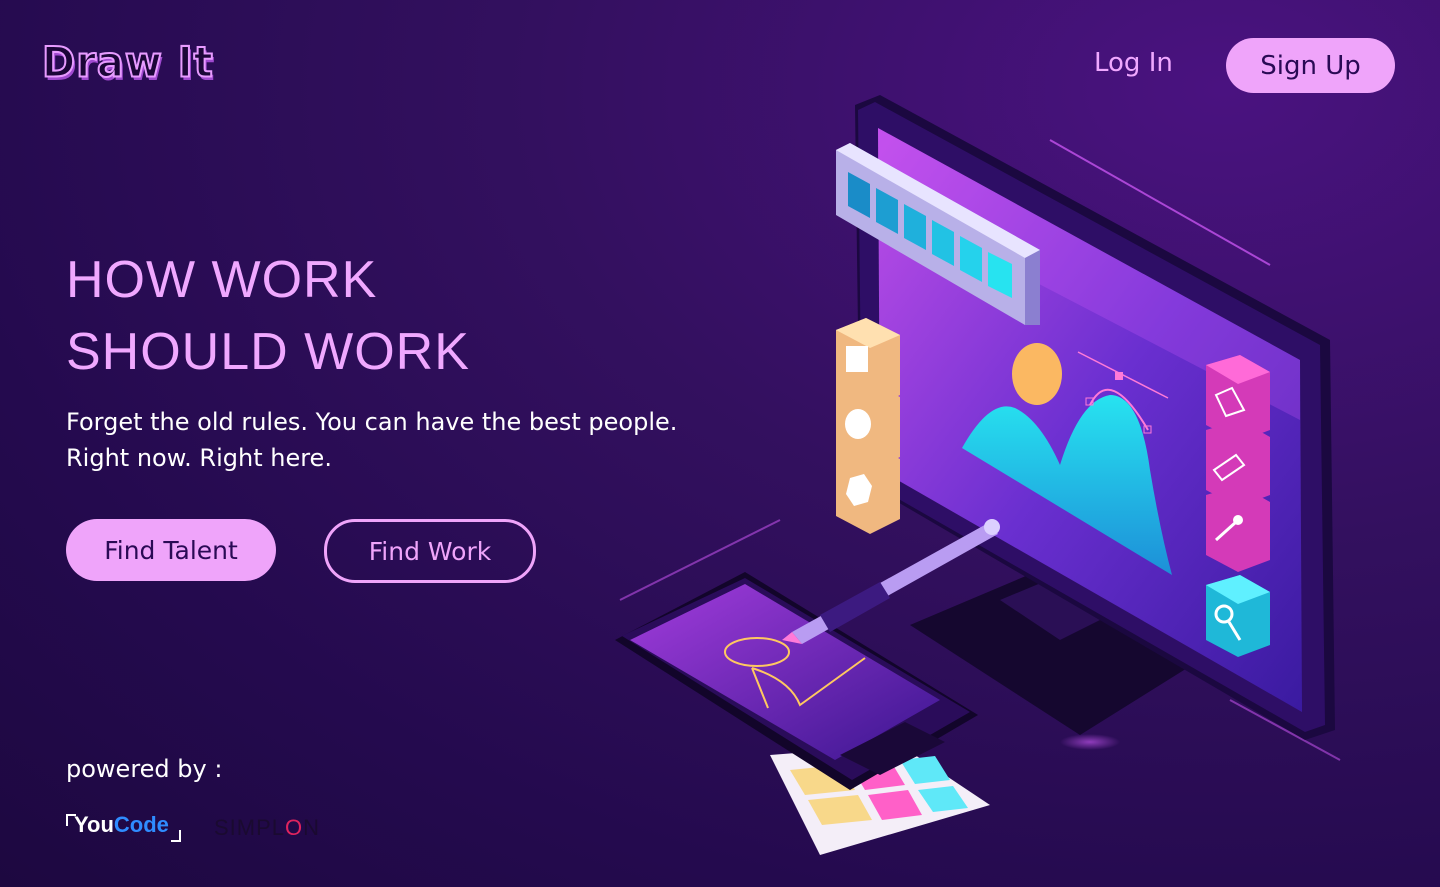 Image resolution: width=1440 pixels, height=887 pixels. I want to click on simplon-logo: SIMPLON, so click(267, 828).